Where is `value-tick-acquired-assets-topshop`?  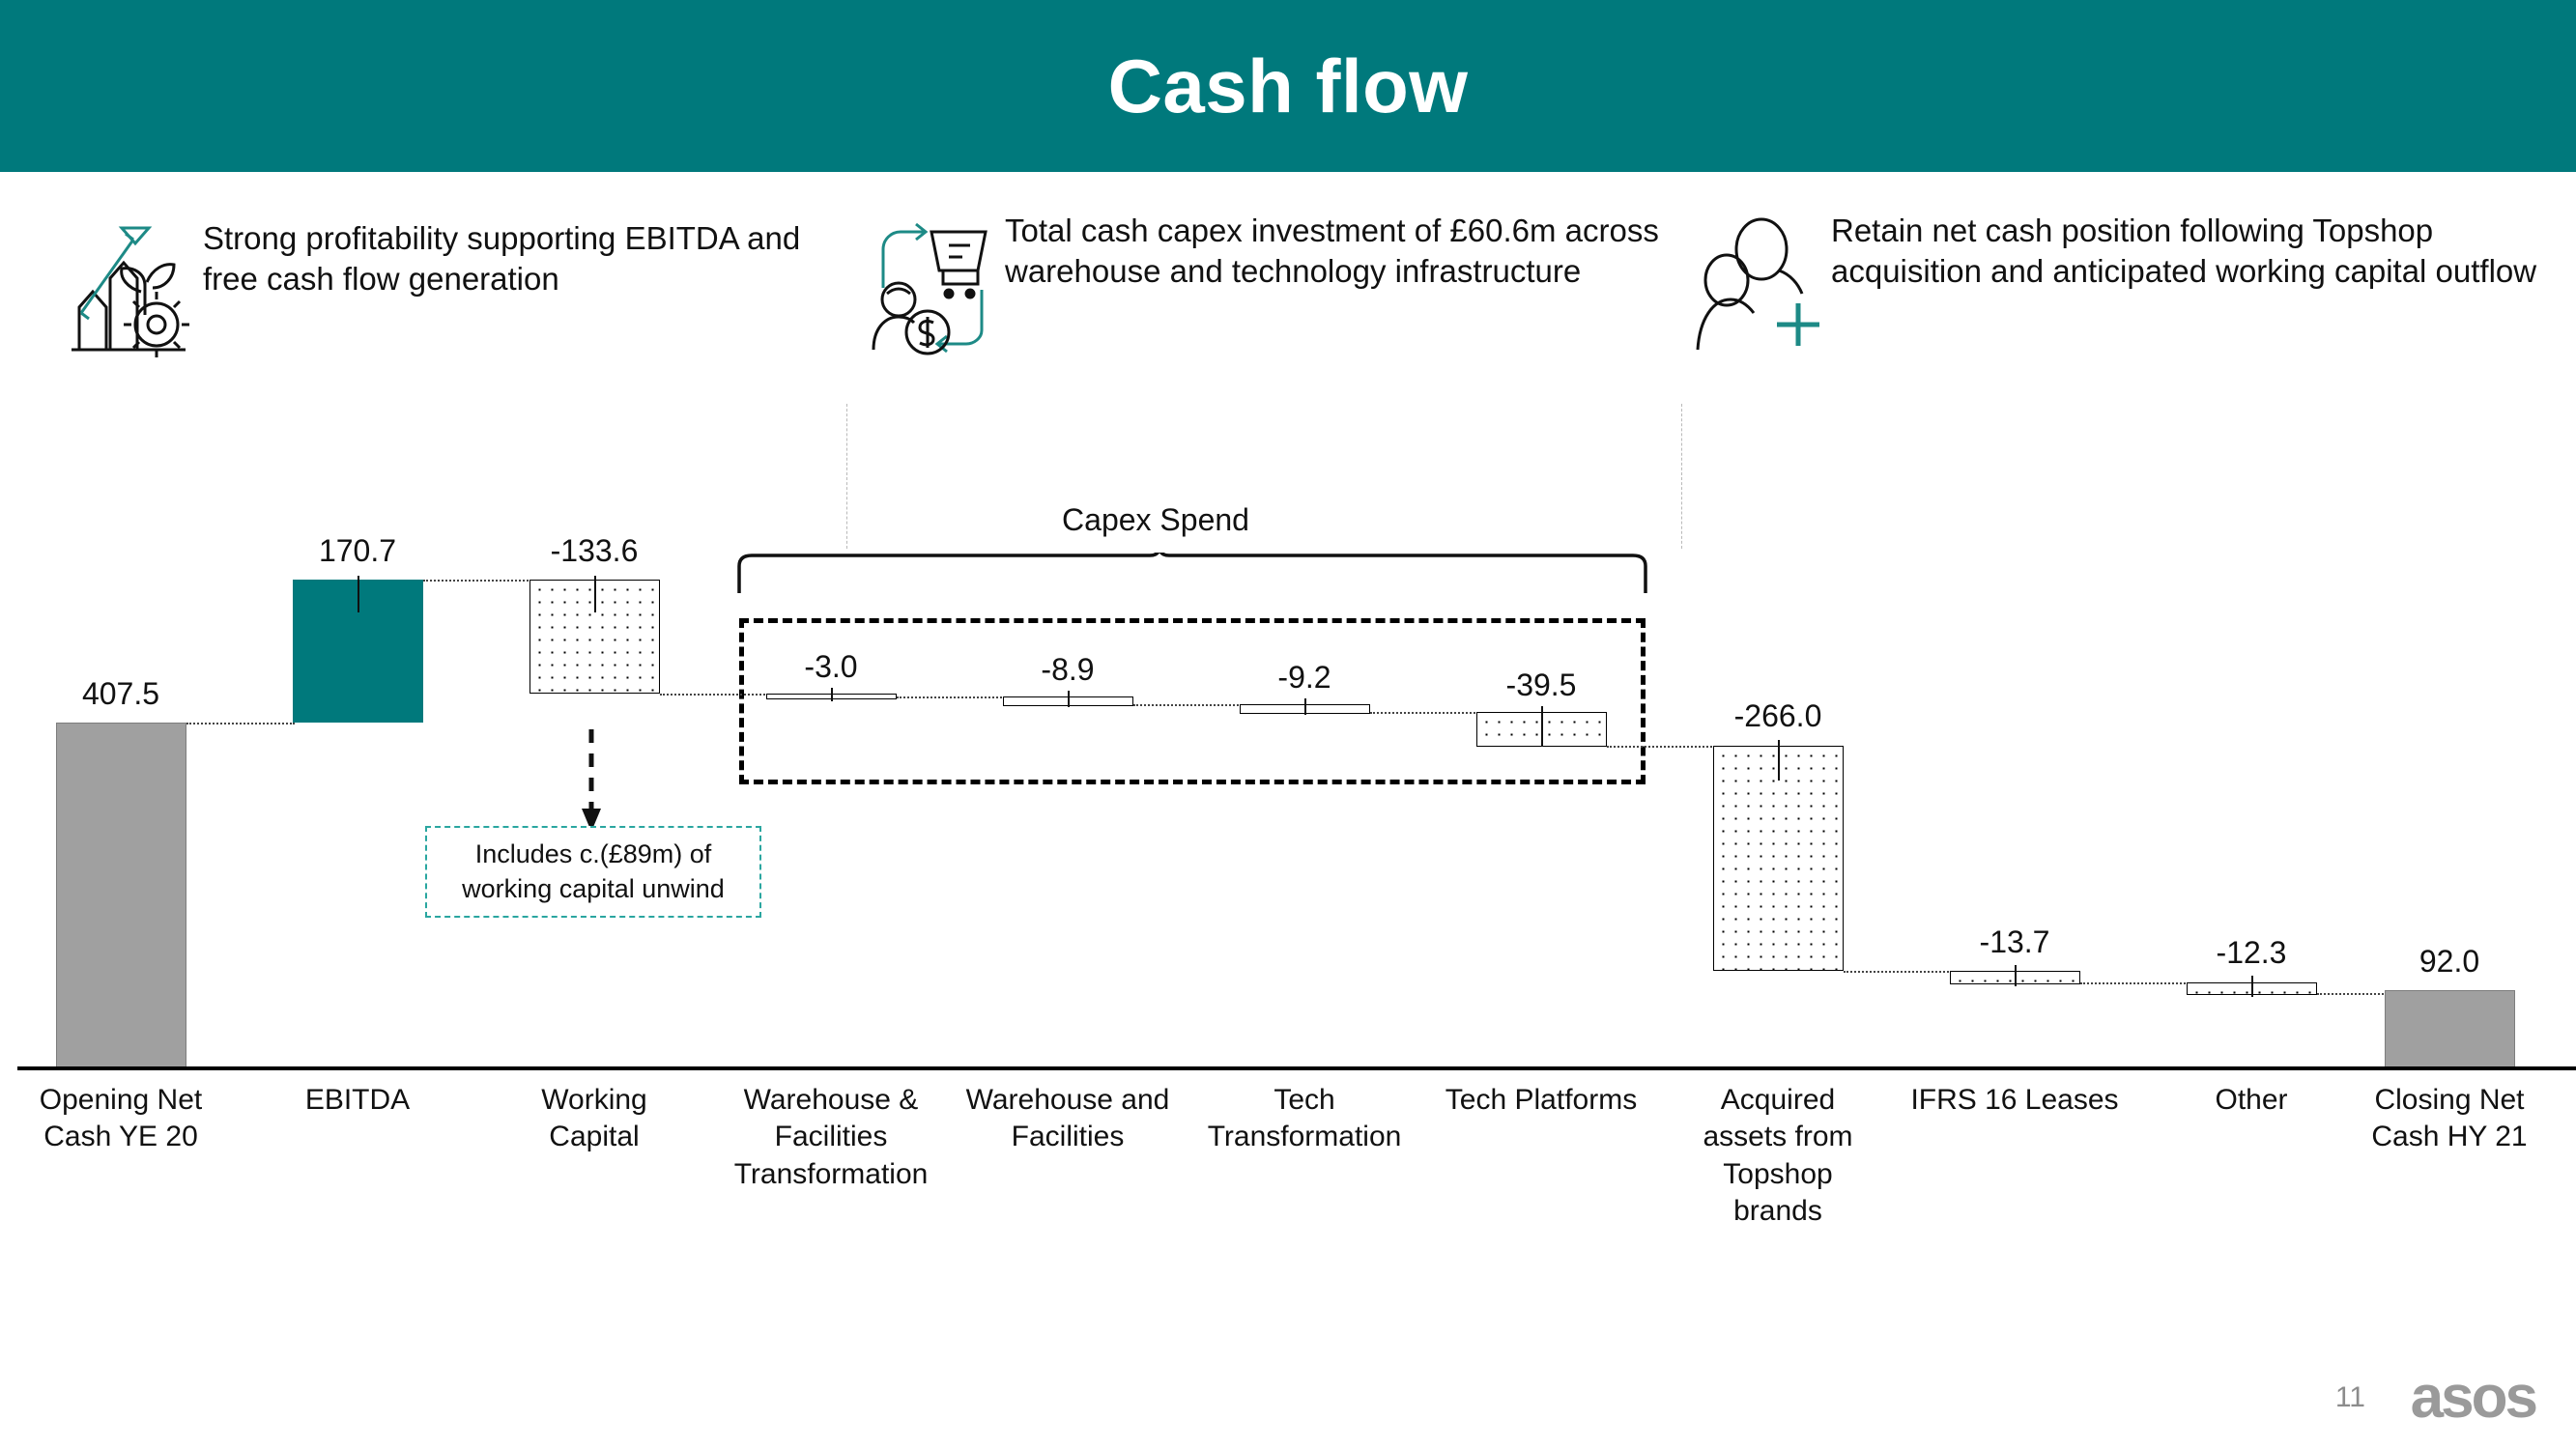
value-tick-acquired-assets-topshop is located at coordinates (1779, 760).